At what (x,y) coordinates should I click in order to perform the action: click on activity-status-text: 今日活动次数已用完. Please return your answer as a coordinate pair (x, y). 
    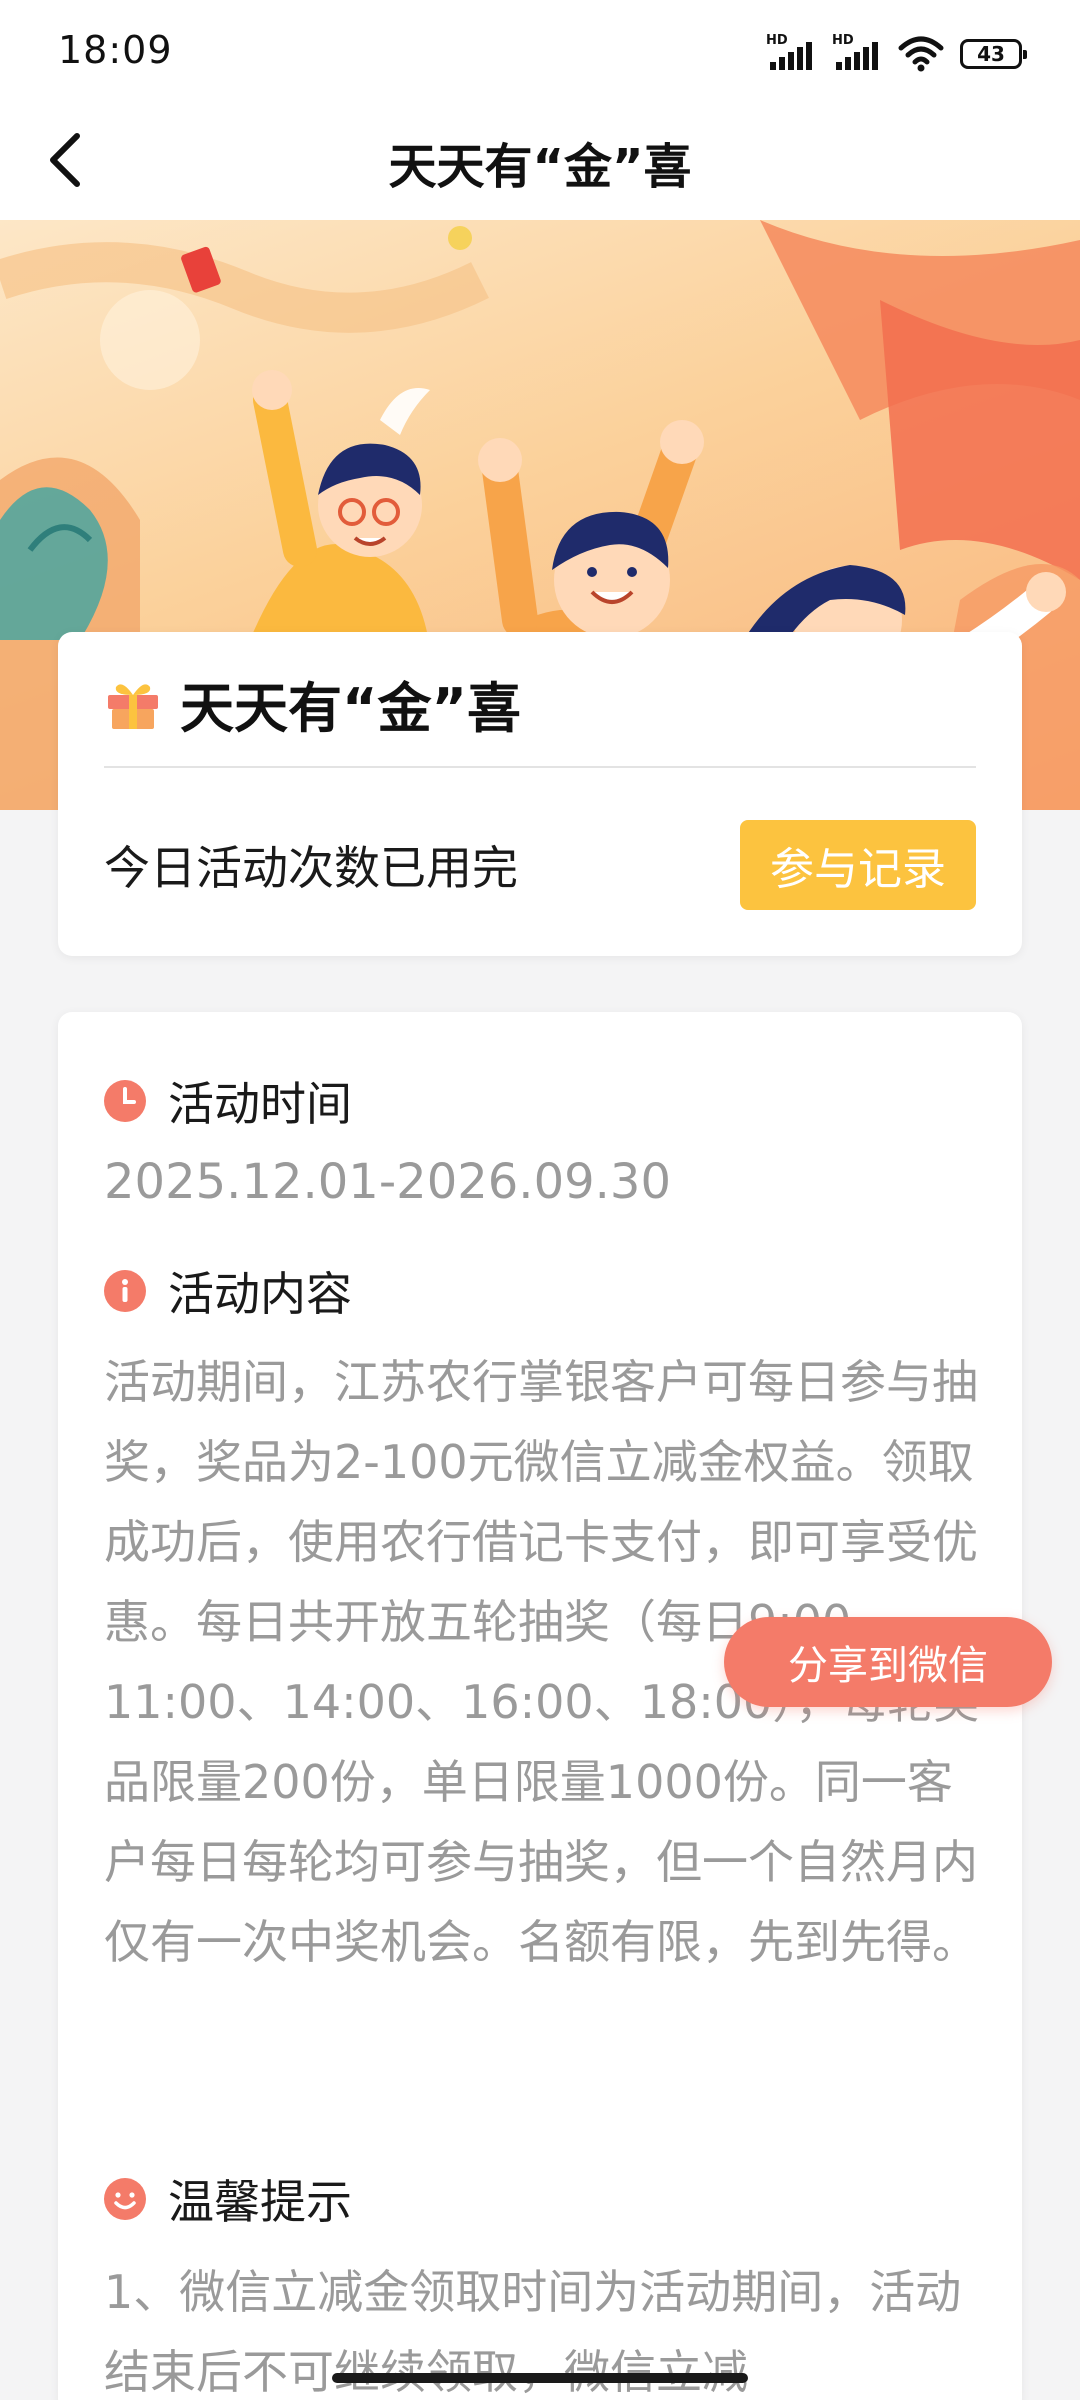
    Looking at the image, I should click on (311, 868).